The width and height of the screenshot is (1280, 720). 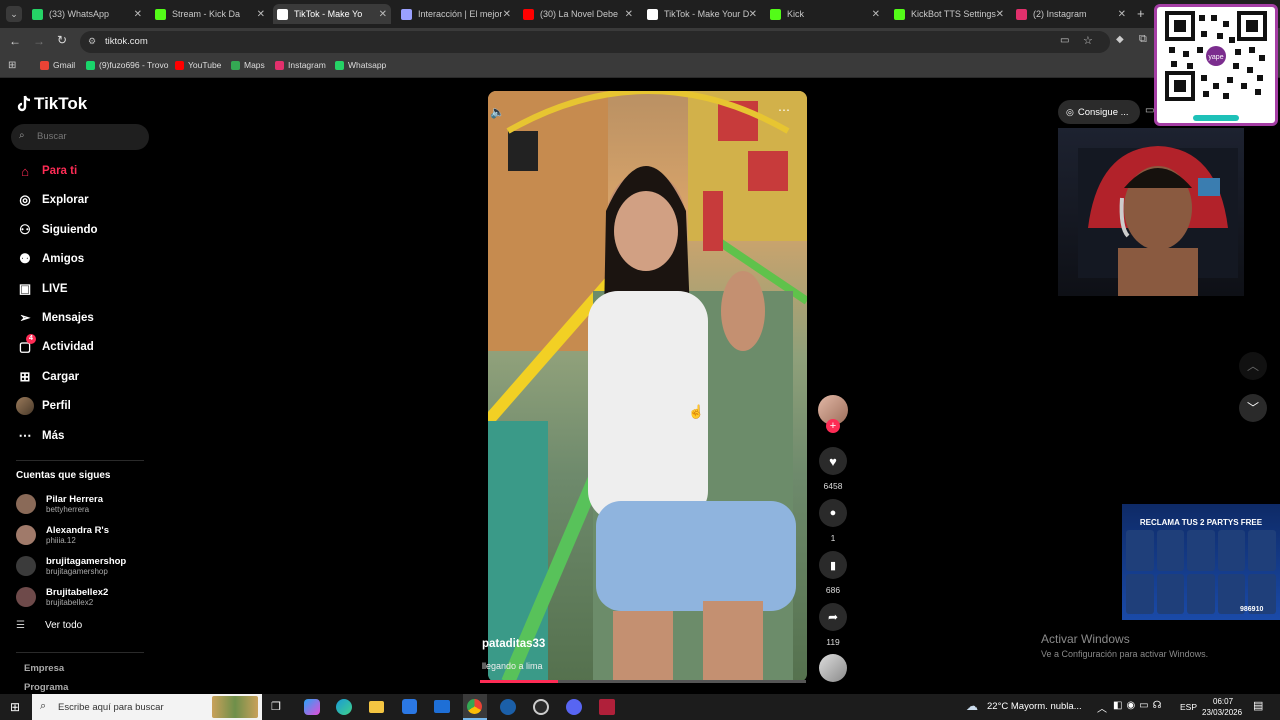 I want to click on scroll-down-button: ﹀, so click(x=1253, y=408).